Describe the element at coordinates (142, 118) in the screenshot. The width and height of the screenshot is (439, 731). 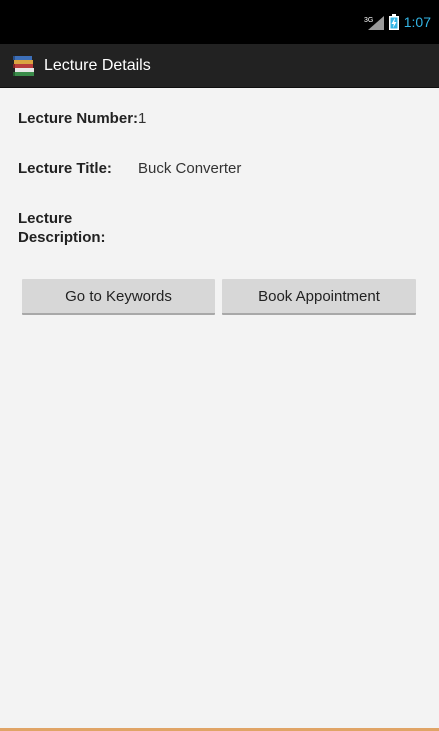
I see `lecture-number-value: 1` at that location.